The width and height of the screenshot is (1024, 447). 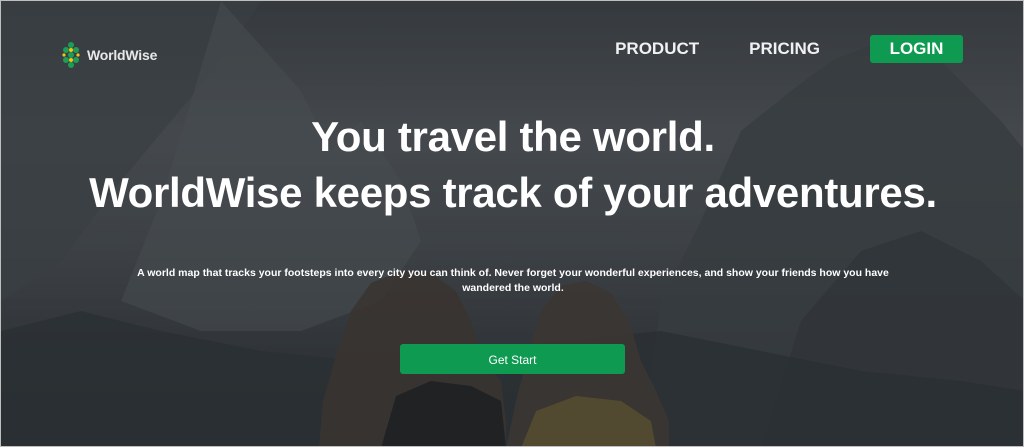 I want to click on nav-links: PRODUCT PRICING LOGIN, so click(x=764, y=49).